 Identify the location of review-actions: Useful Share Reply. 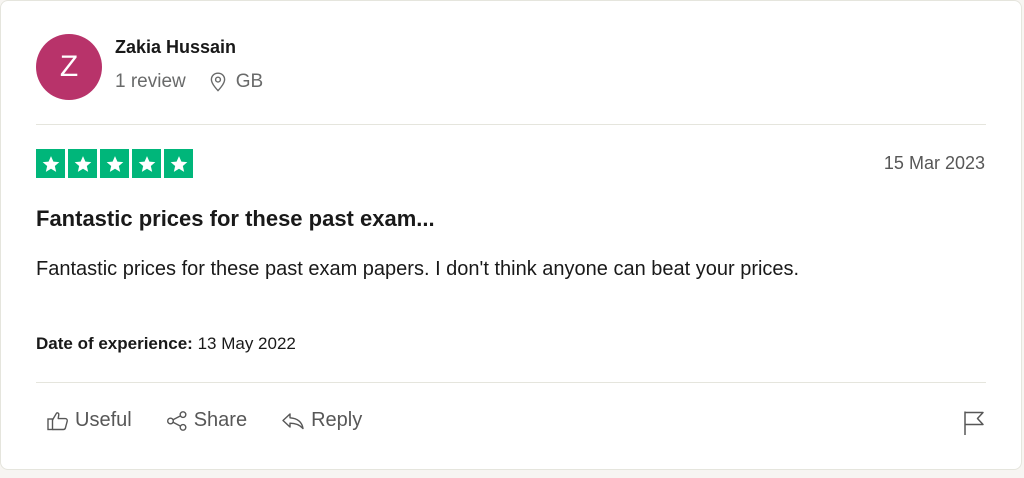
(204, 420).